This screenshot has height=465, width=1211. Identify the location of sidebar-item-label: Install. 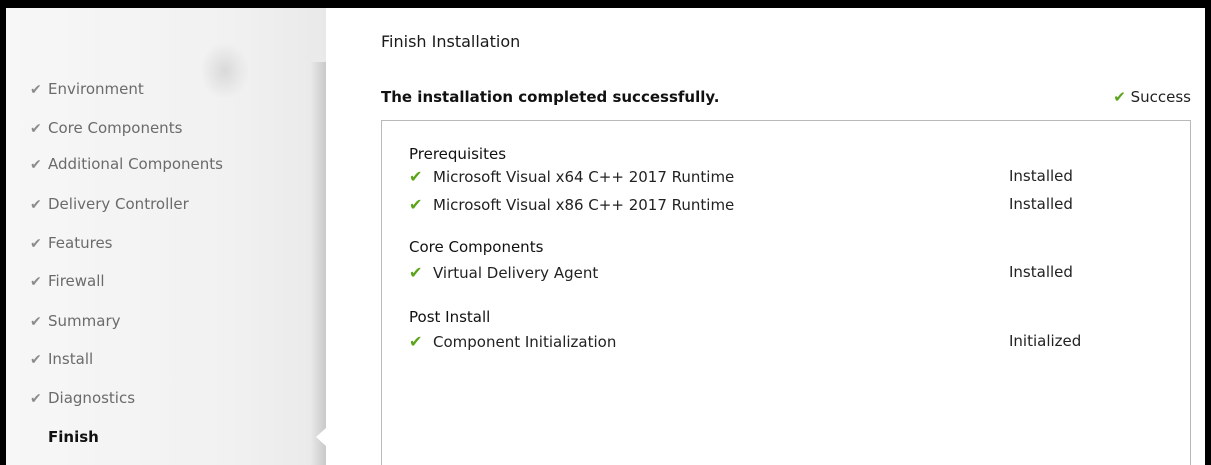
(71, 359).